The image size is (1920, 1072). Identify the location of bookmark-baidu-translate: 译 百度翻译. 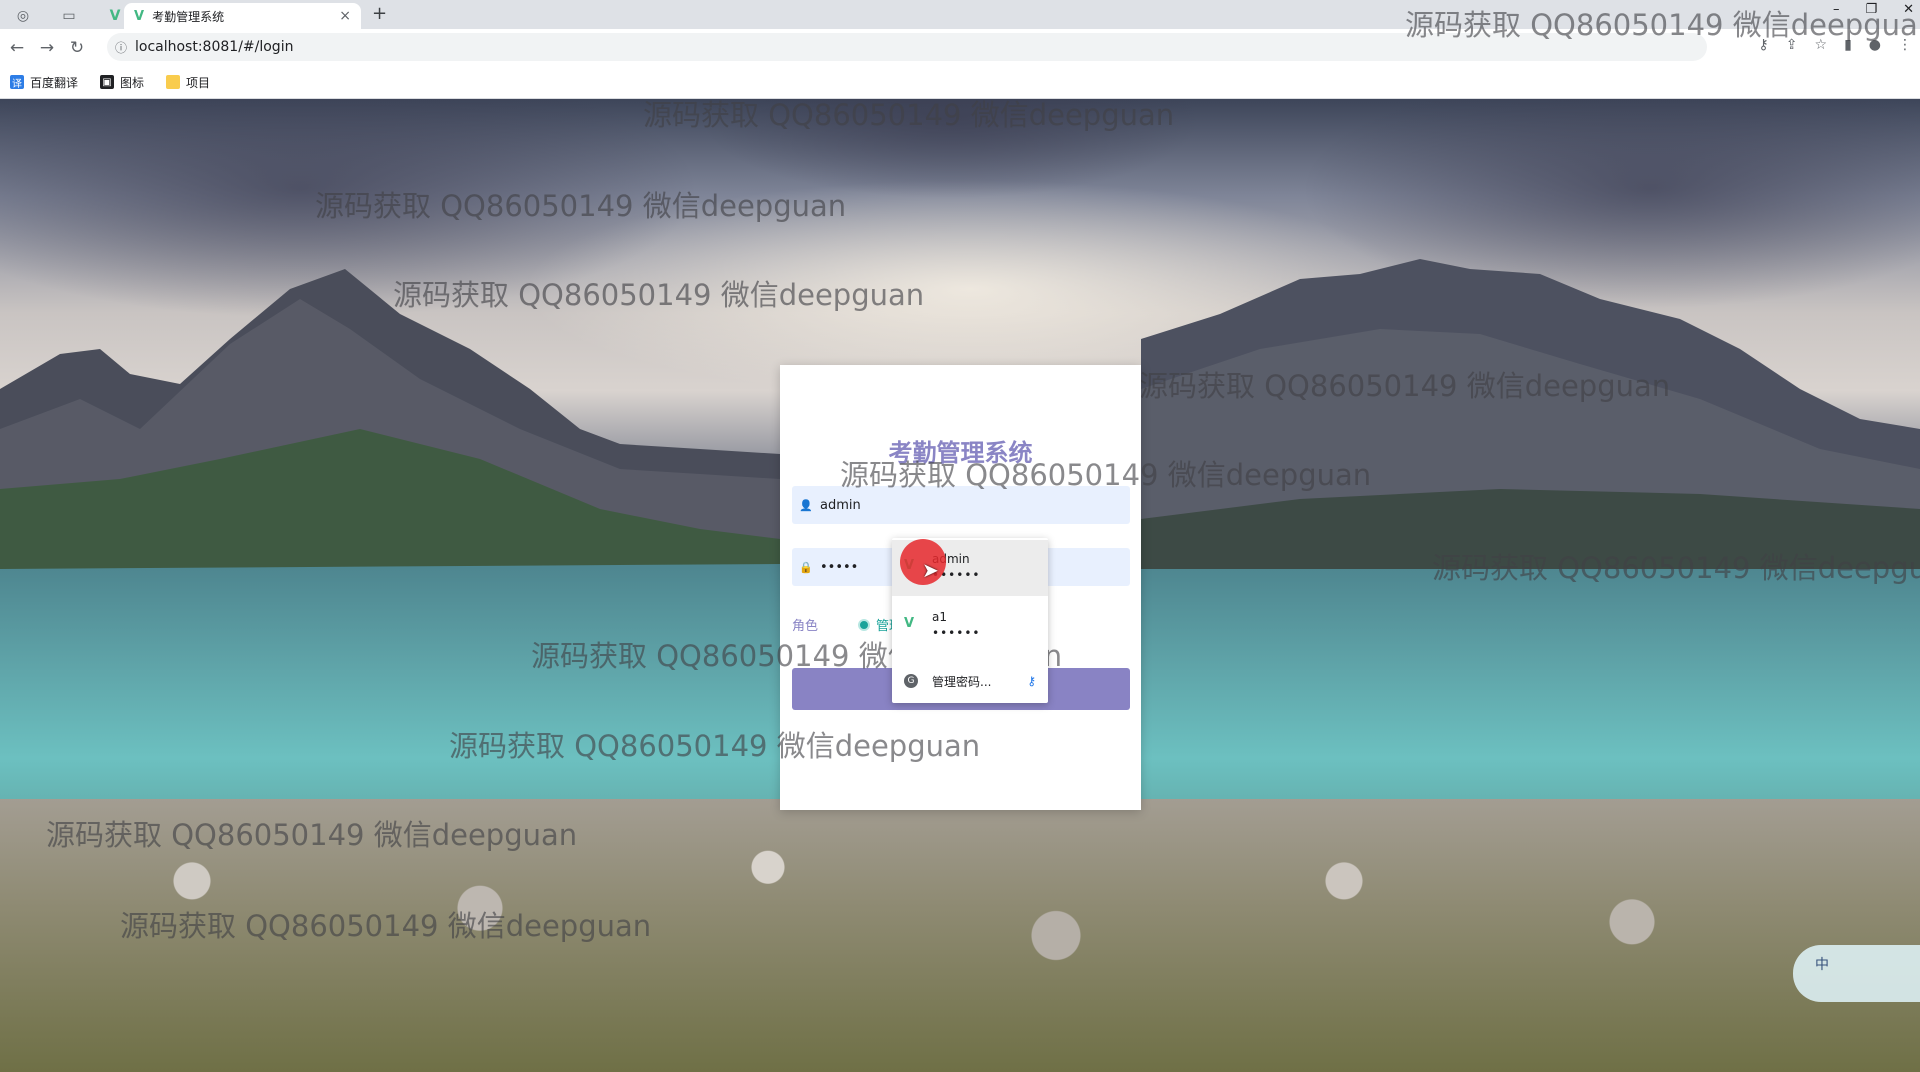
(44, 82).